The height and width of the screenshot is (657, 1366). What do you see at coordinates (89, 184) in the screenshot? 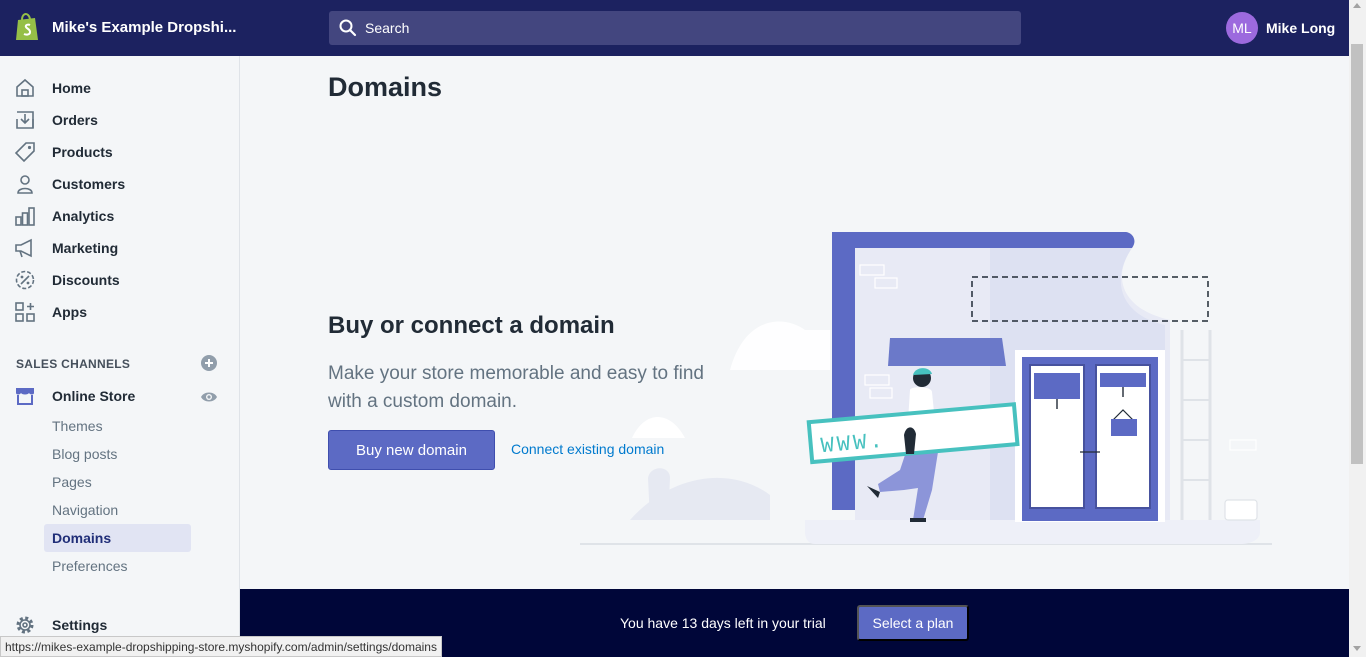
I see `sidebar-item-label: Customers` at bounding box center [89, 184].